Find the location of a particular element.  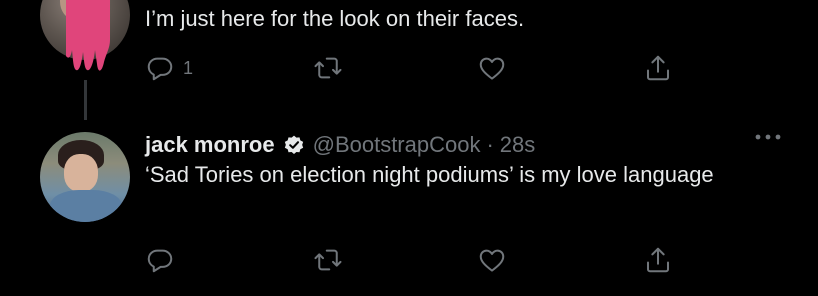

reply-count: 1 is located at coordinates (188, 67).